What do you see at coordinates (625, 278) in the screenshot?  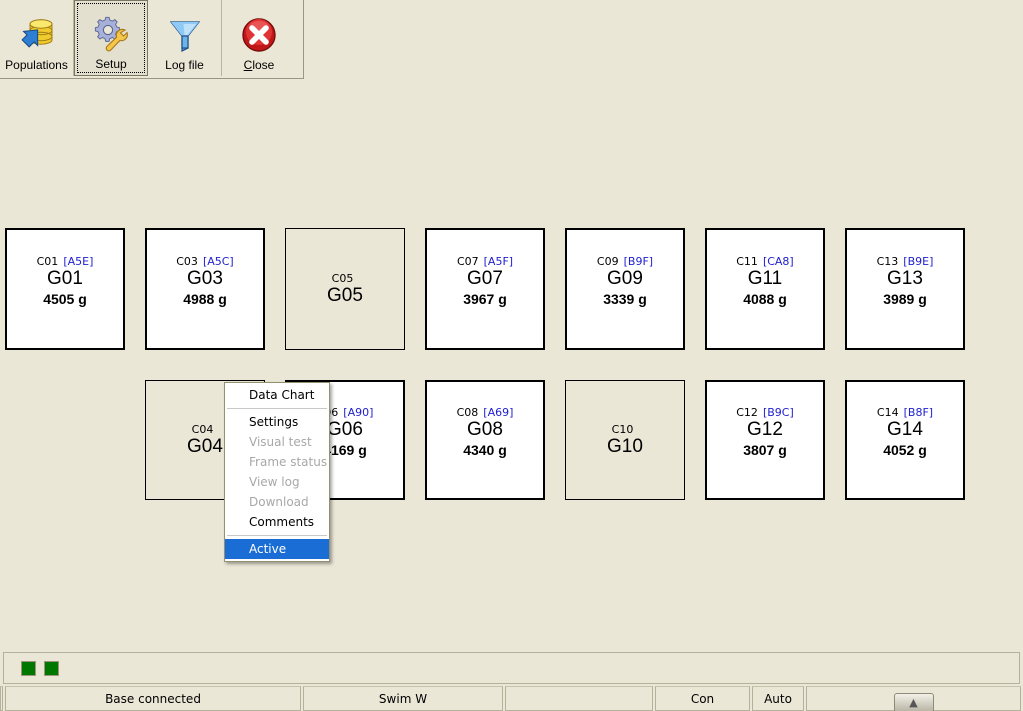 I see `cell-id: G09` at bounding box center [625, 278].